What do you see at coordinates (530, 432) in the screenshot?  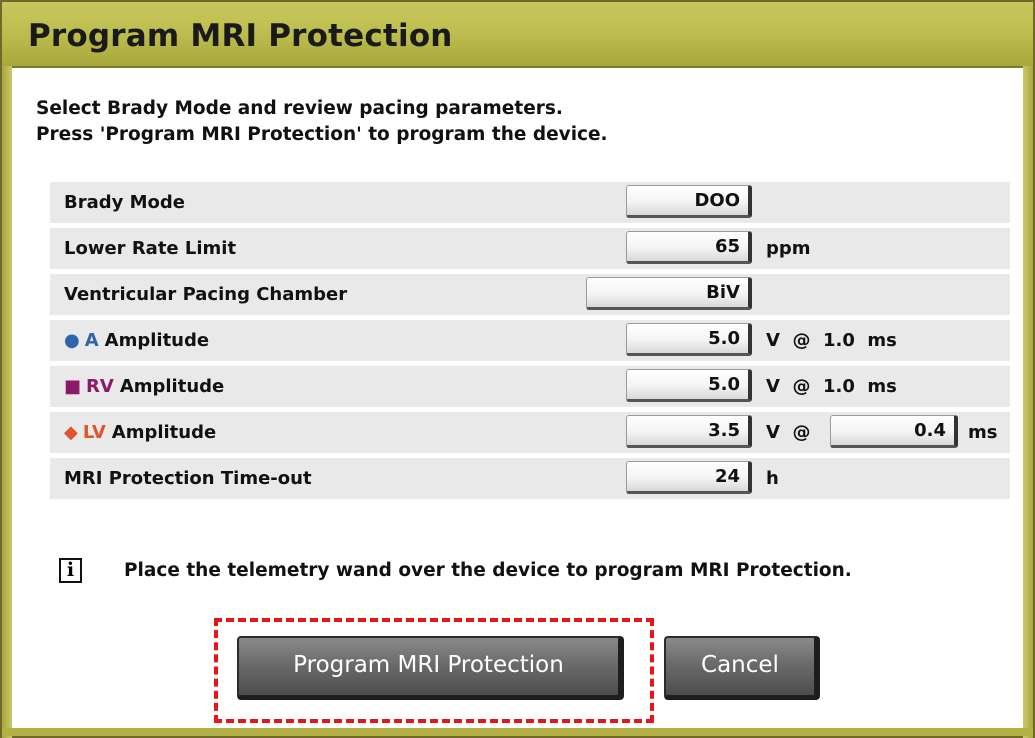 I see `row-lv-amplitude: ◆ LV Amplitude 3.5 V @ 0.4 ms` at bounding box center [530, 432].